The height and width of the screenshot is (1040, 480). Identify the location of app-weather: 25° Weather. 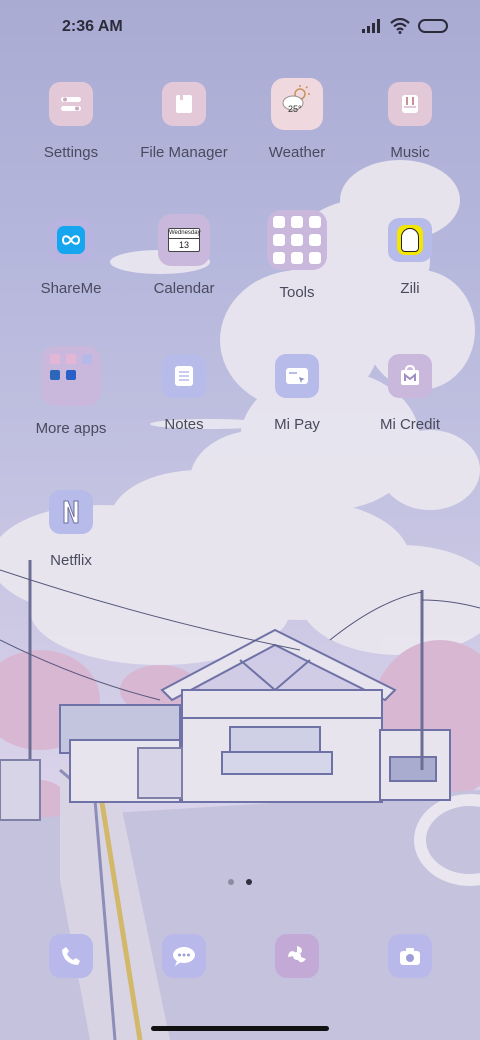
(297, 119).